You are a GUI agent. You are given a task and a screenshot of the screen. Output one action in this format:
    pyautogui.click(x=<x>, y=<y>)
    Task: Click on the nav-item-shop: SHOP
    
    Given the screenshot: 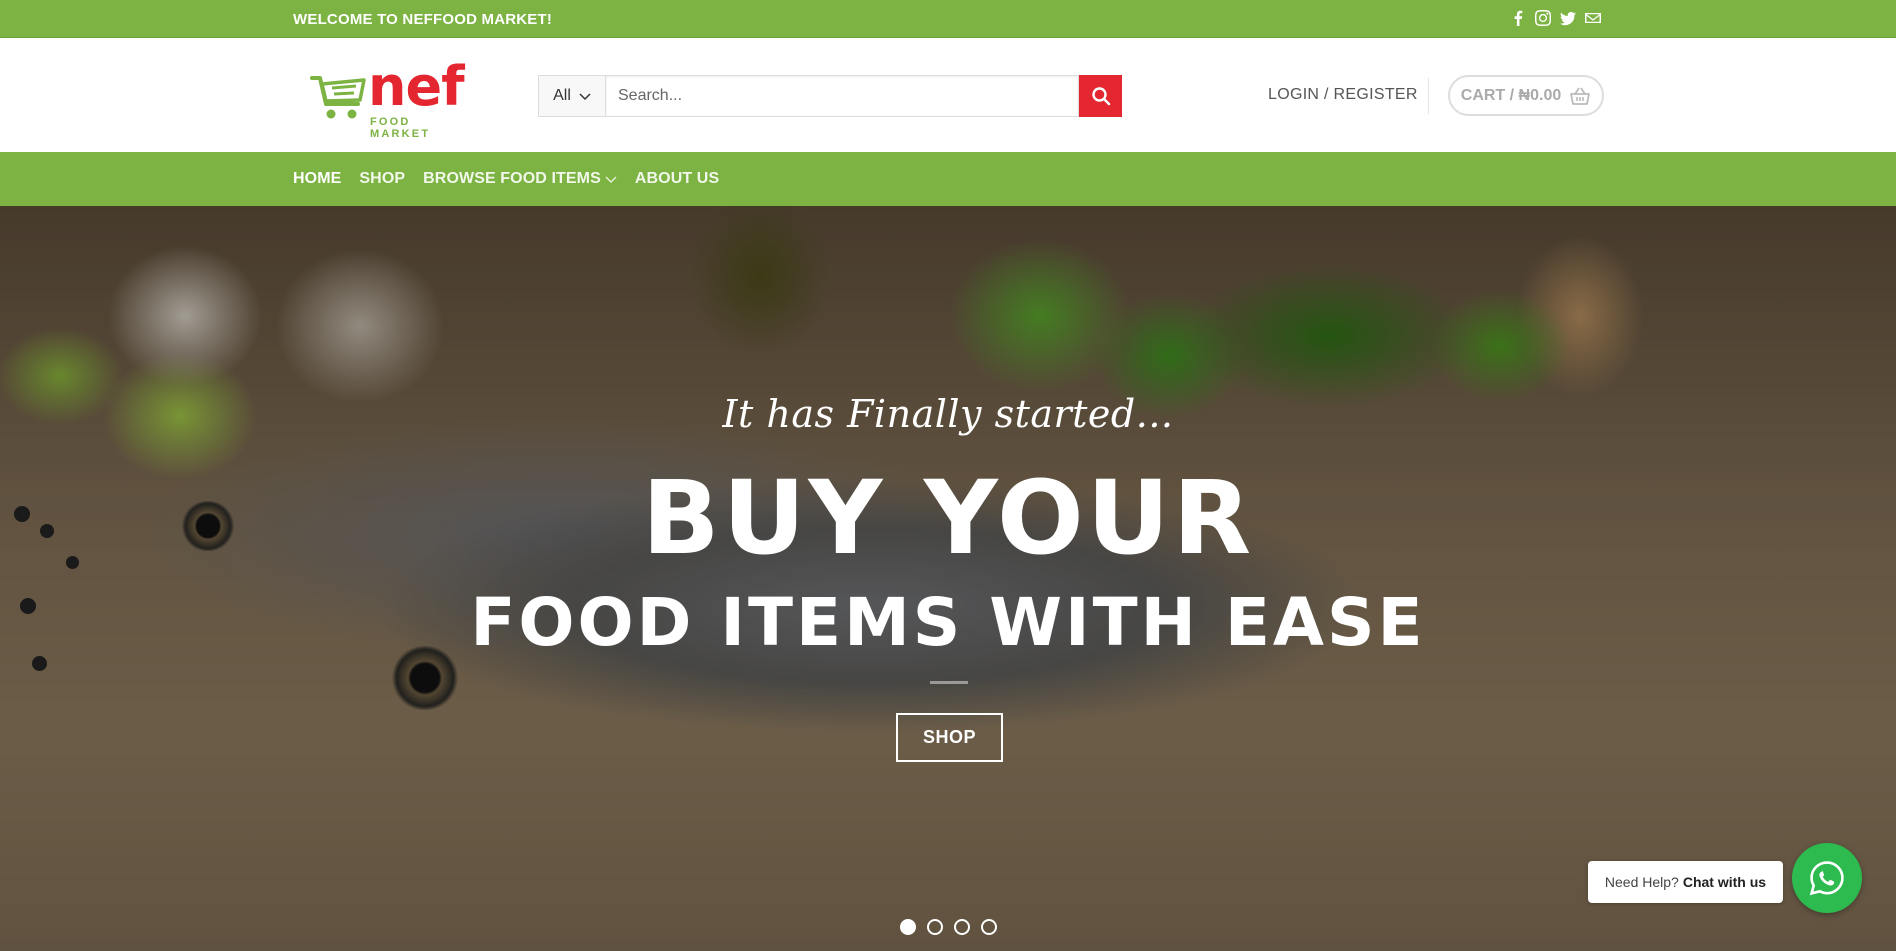 What is the action you would take?
    pyautogui.click(x=382, y=179)
    